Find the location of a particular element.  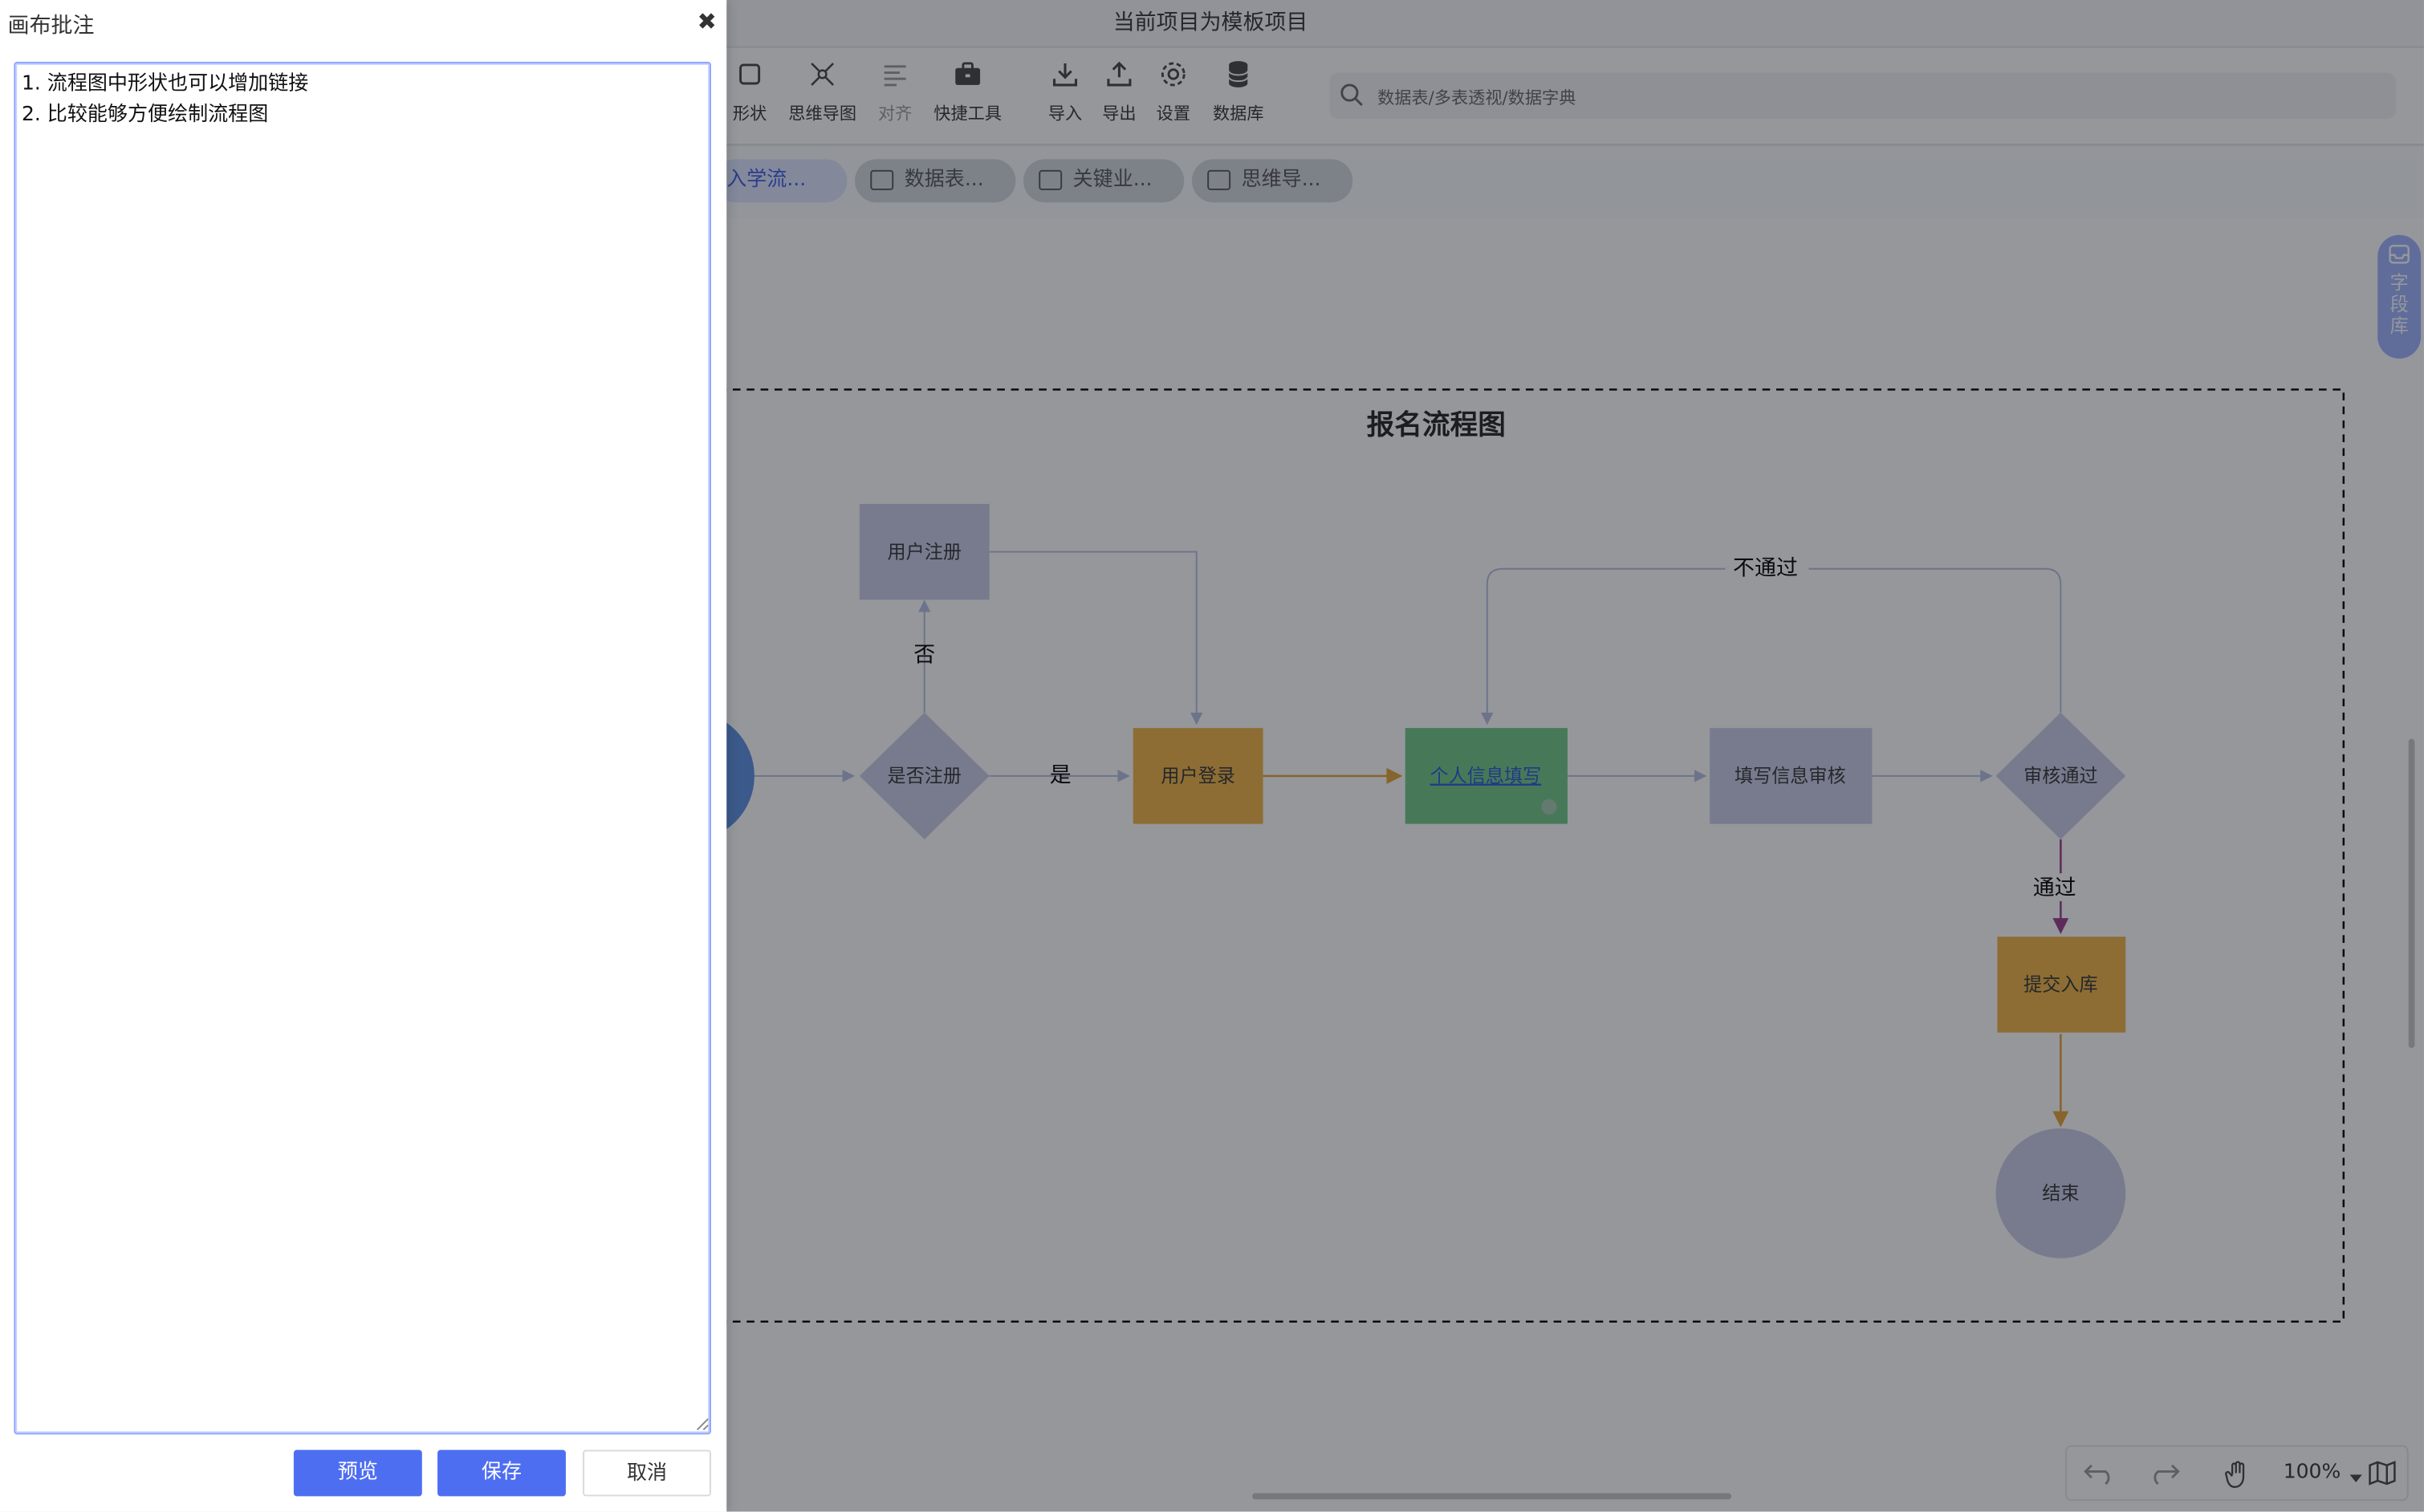

resize-handle-icon is located at coordinates (702, 1424).